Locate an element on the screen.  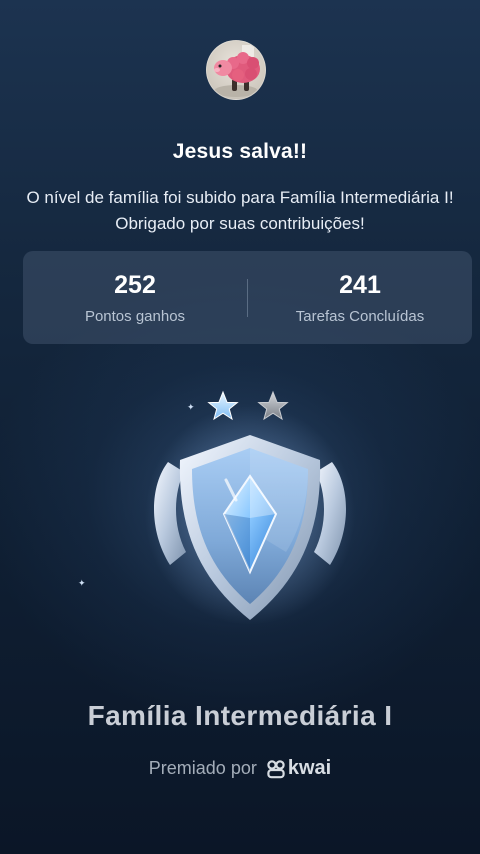
stat-points-label: Pontos ganhos is located at coordinates (135, 316).